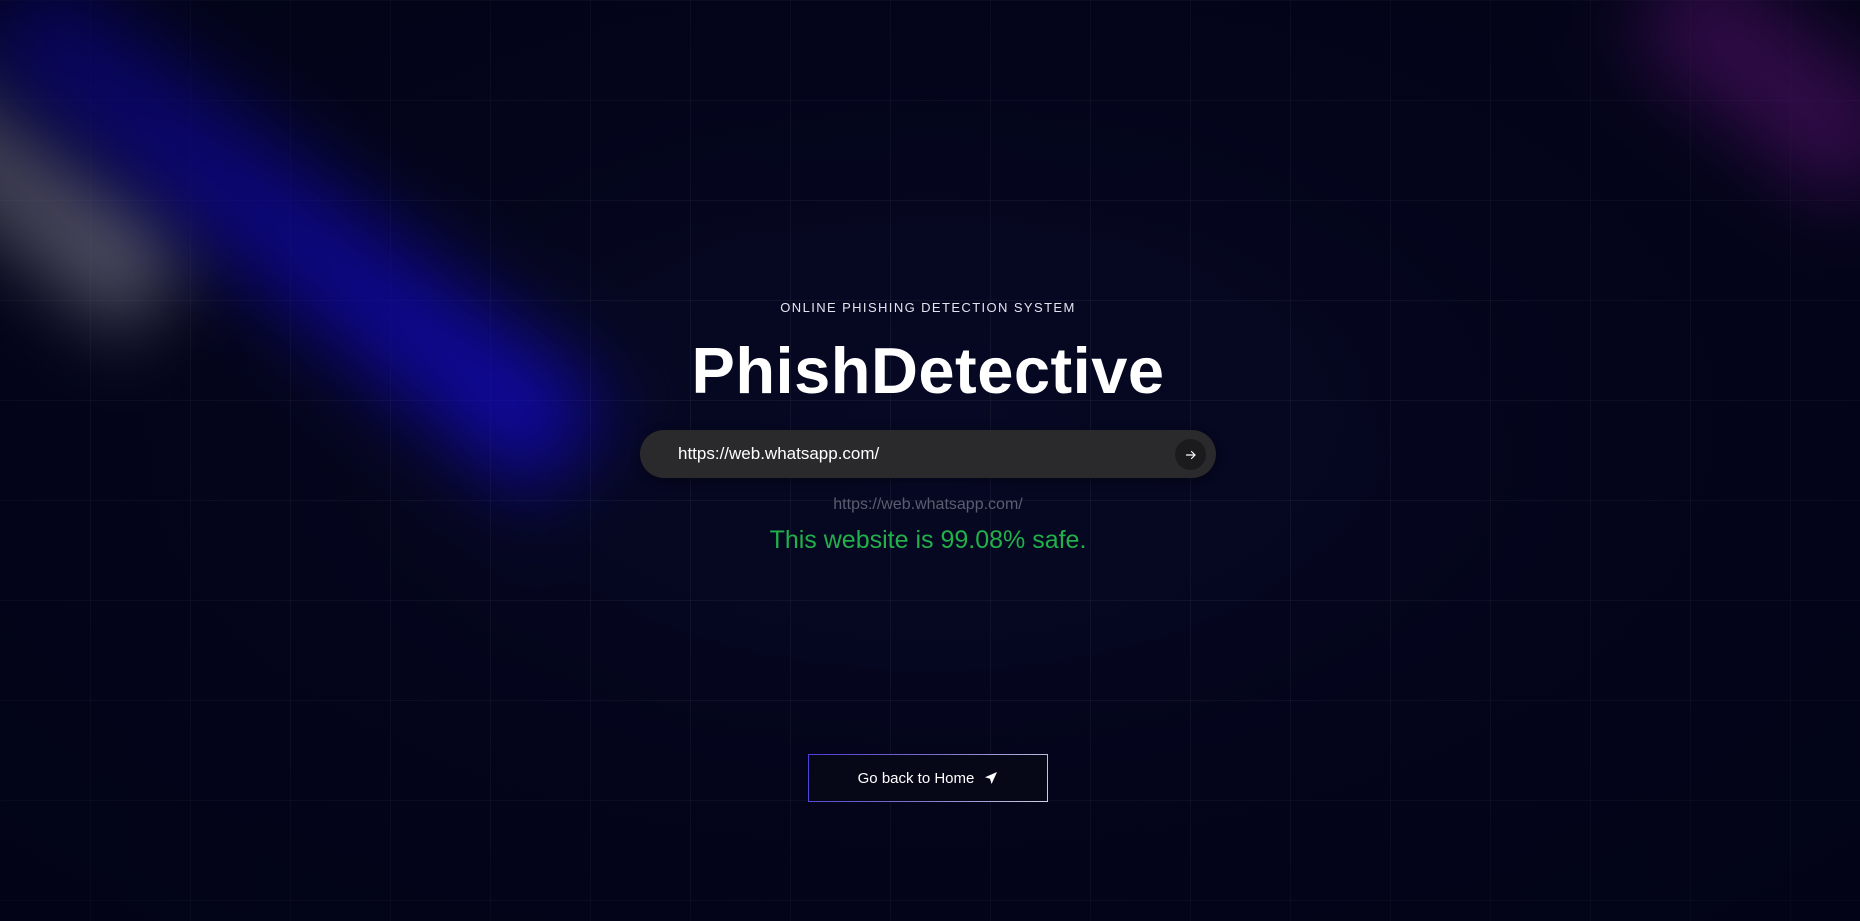 The image size is (1860, 921). I want to click on go-home-button: Go back to Home, so click(928, 778).